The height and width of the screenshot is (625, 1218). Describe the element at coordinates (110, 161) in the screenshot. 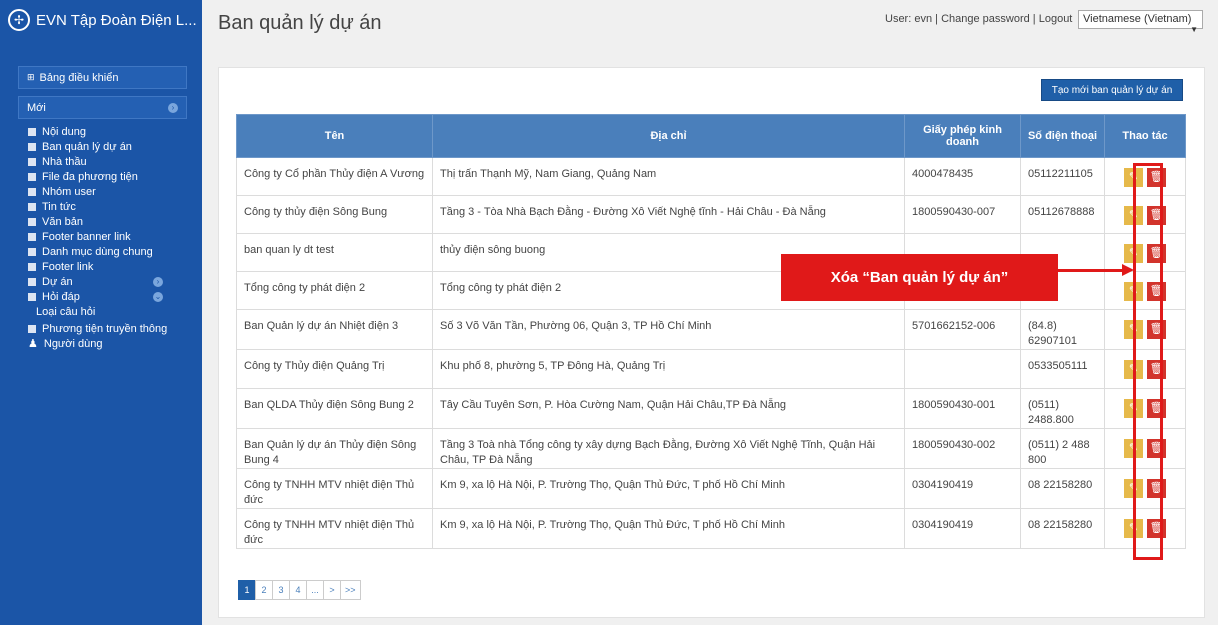

I see `sidebar-item-contractors: Nhà thầu` at that location.